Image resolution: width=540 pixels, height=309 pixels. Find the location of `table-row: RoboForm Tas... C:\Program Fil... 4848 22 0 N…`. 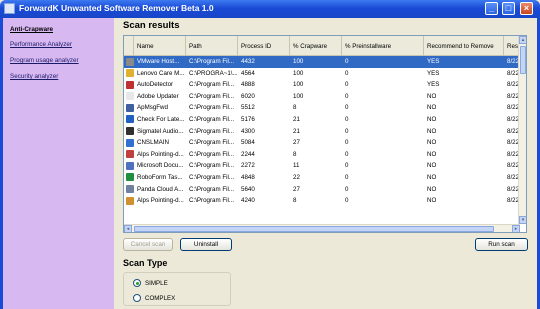

table-row: RoboForm Tas... C:\Program Fil... 4848 22 0 N… is located at coordinates (322, 178).